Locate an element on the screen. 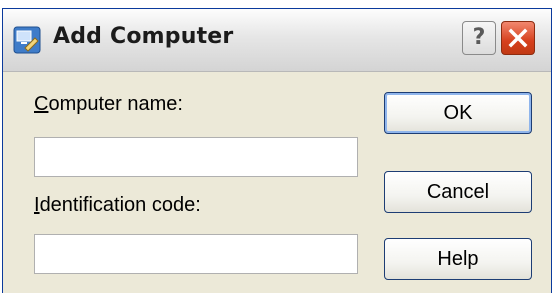 Image resolution: width=553 pixels, height=293 pixels. close-icon is located at coordinates (518, 38).